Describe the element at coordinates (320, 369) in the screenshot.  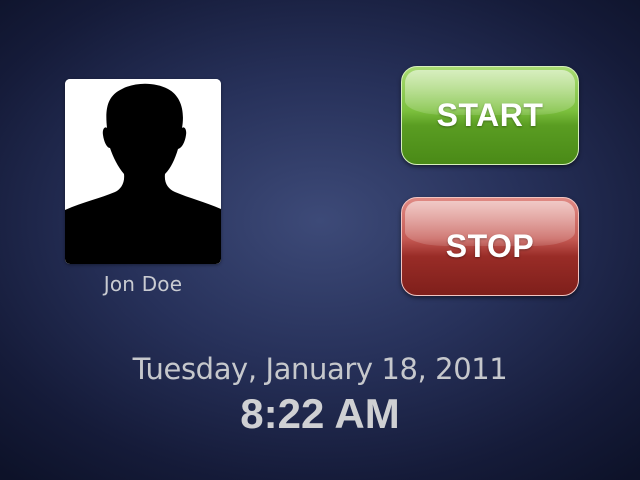
I see `current-date: Tuesday, January 18, 2011` at that location.